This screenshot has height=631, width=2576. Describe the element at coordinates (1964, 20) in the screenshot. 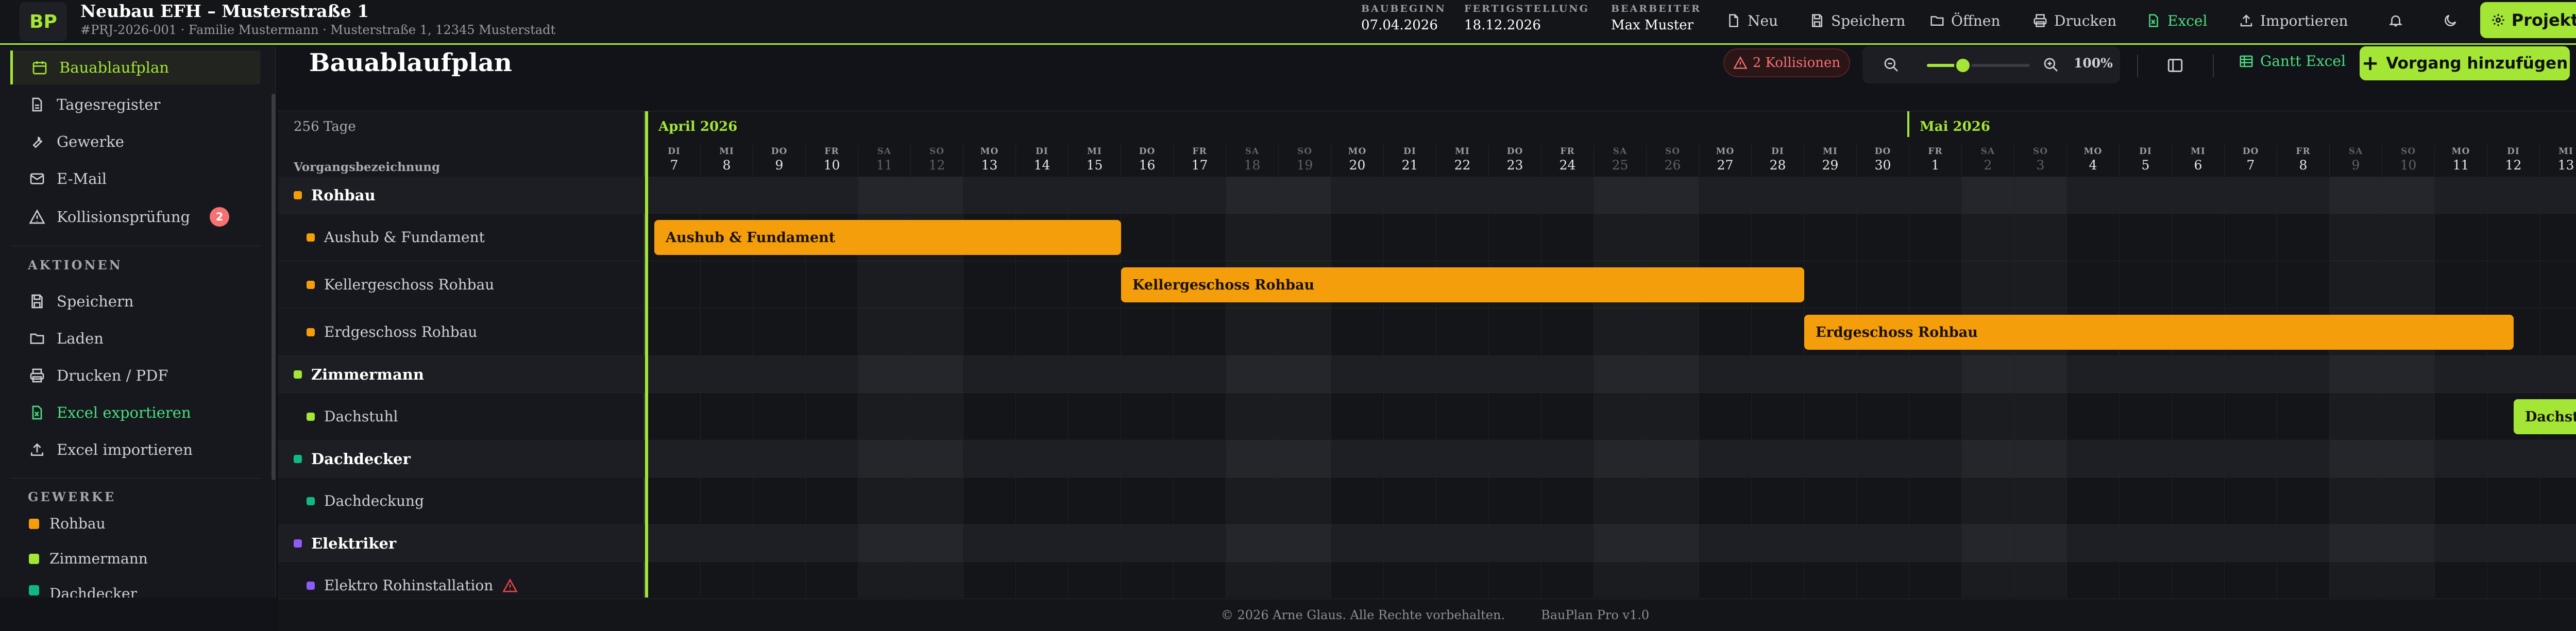

I see `open-button: Öffnen` at that location.